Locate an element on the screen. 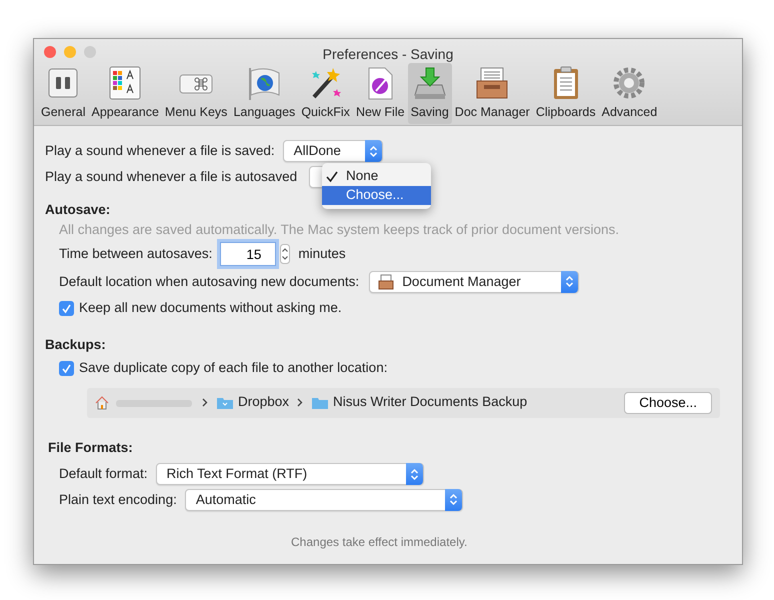 The image size is (774, 600). location-popup: Document Manager is located at coordinates (474, 281).